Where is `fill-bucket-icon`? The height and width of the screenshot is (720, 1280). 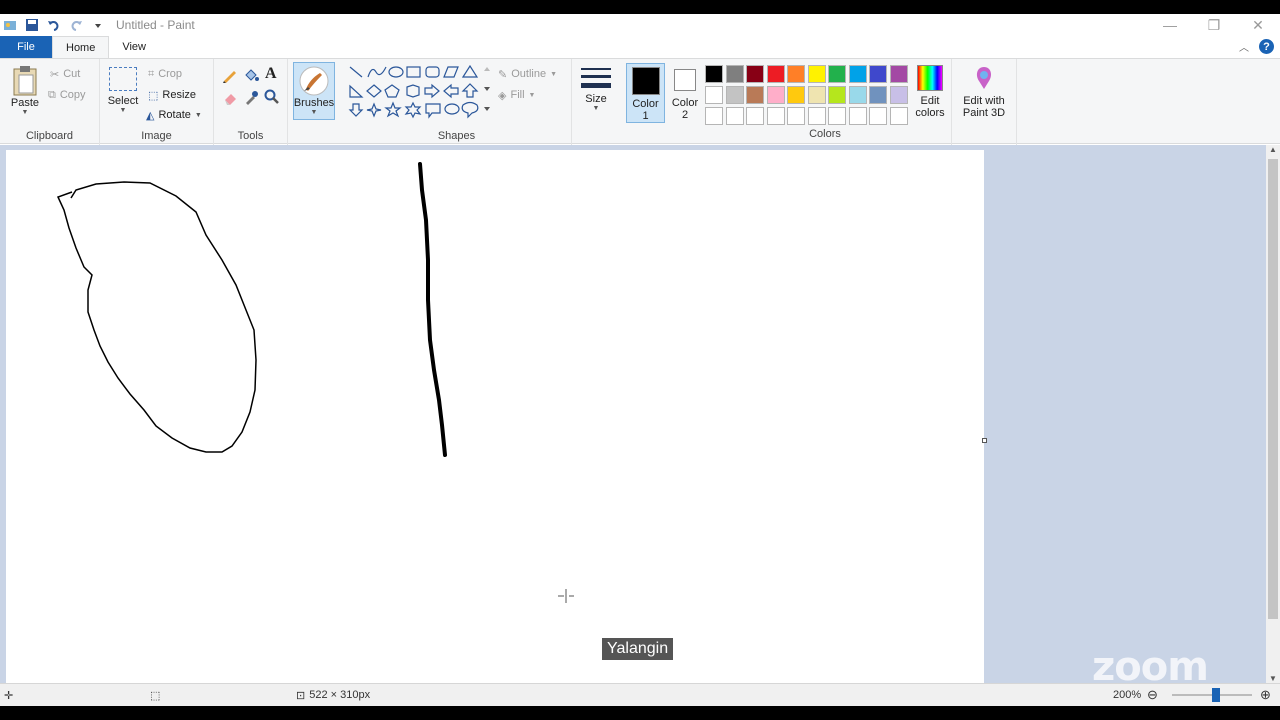 fill-bucket-icon is located at coordinates (251, 75).